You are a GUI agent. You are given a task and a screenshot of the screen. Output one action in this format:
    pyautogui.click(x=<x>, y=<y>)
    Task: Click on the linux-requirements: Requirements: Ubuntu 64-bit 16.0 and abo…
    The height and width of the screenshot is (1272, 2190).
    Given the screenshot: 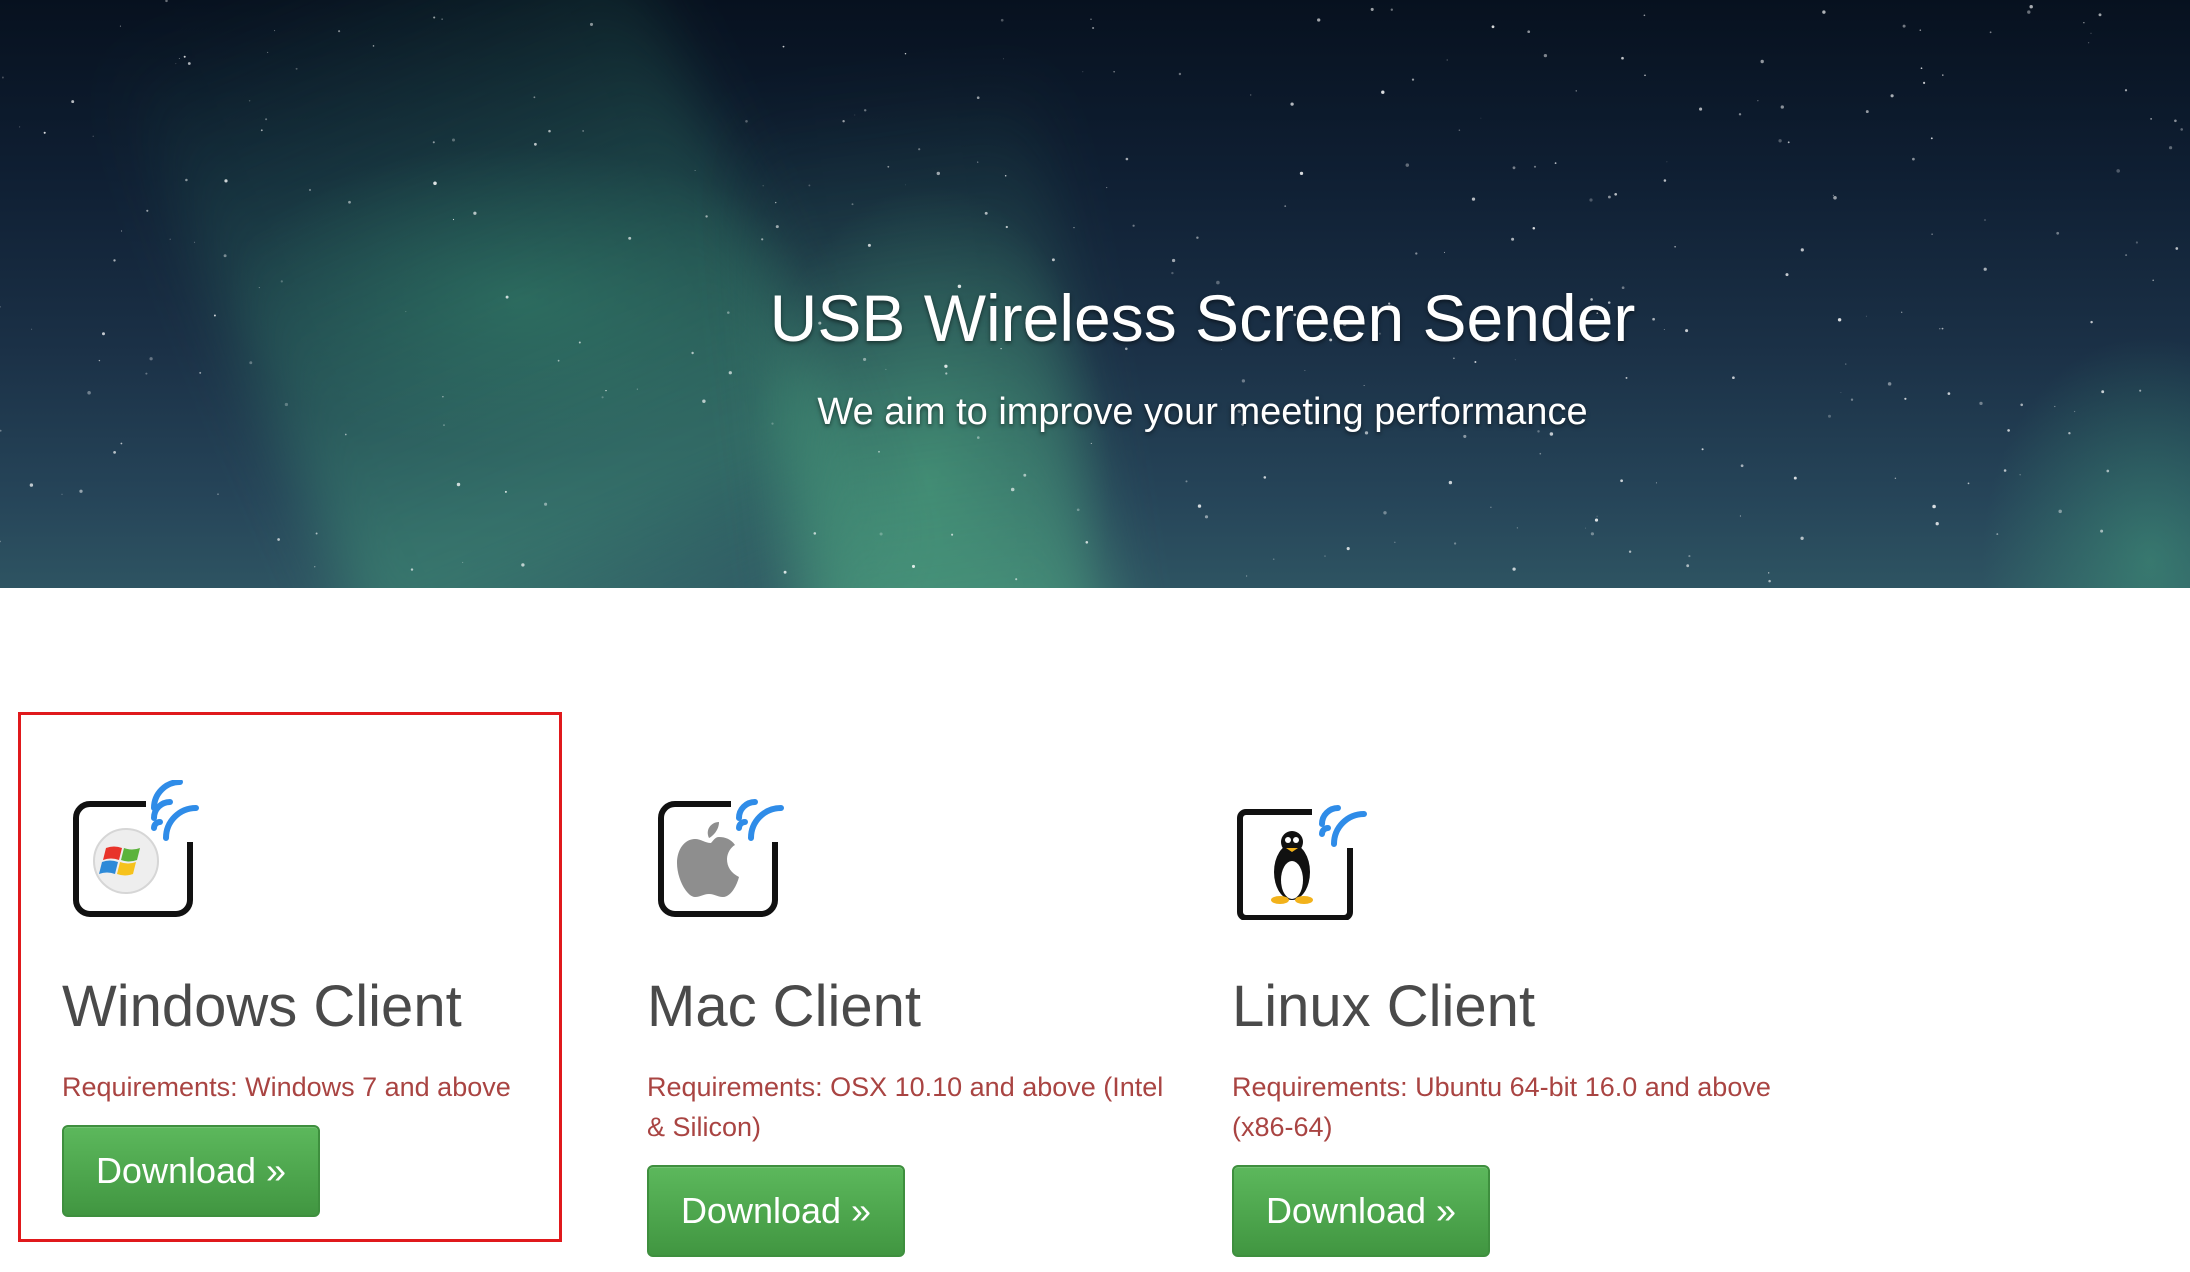 What is the action you would take?
    pyautogui.click(x=1501, y=1107)
    